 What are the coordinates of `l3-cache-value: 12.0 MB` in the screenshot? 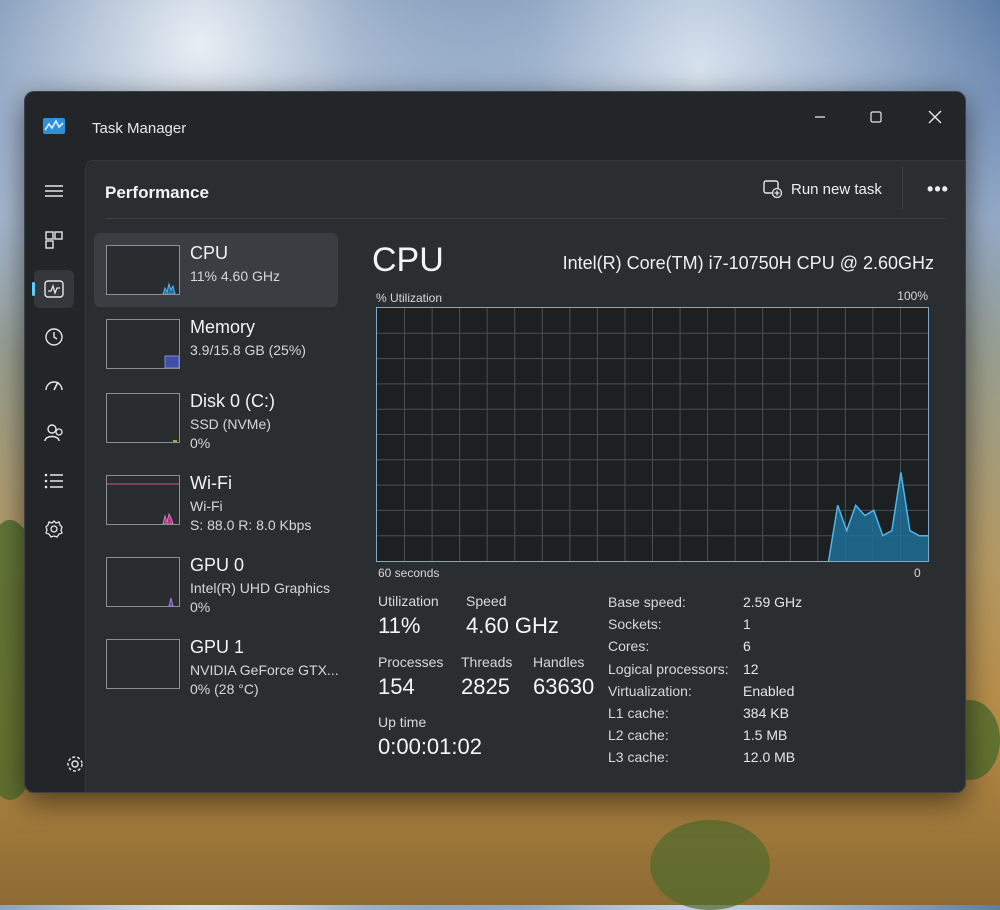 It's located at (769, 757).